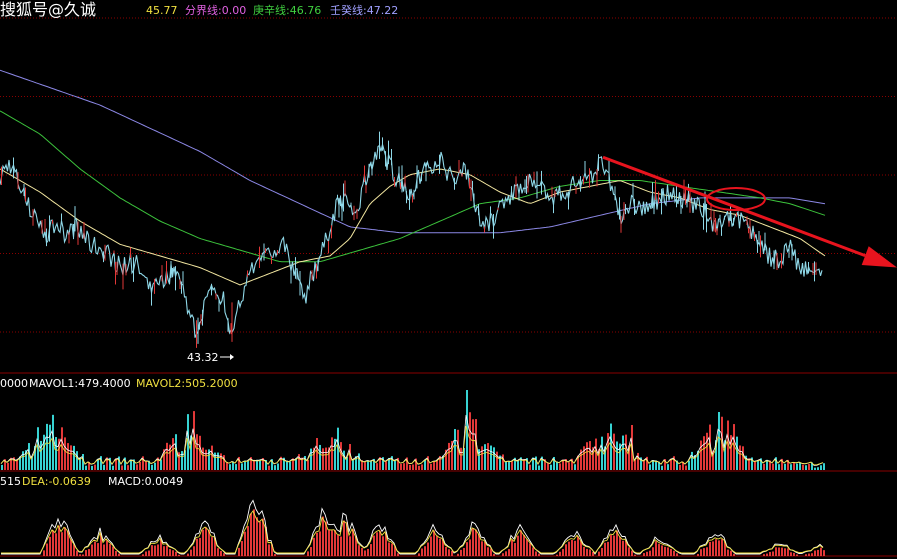 Image resolution: width=897 pixels, height=559 pixels. Describe the element at coordinates (203, 357) in the screenshot. I see `low-price-label: 43.32` at that location.